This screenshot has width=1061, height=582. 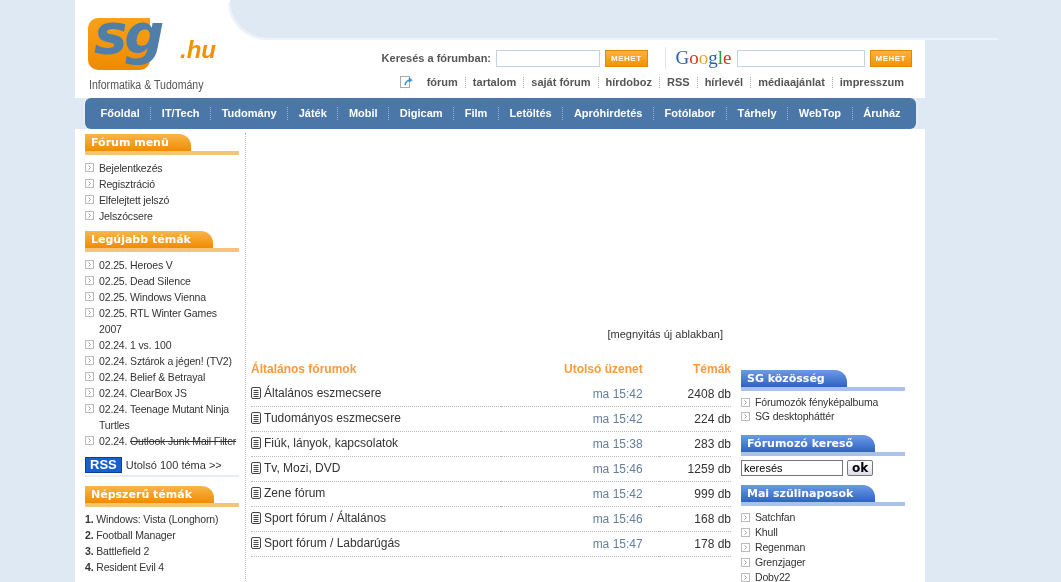 I want to click on section-header: Fórumozó kereső, so click(x=808, y=443).